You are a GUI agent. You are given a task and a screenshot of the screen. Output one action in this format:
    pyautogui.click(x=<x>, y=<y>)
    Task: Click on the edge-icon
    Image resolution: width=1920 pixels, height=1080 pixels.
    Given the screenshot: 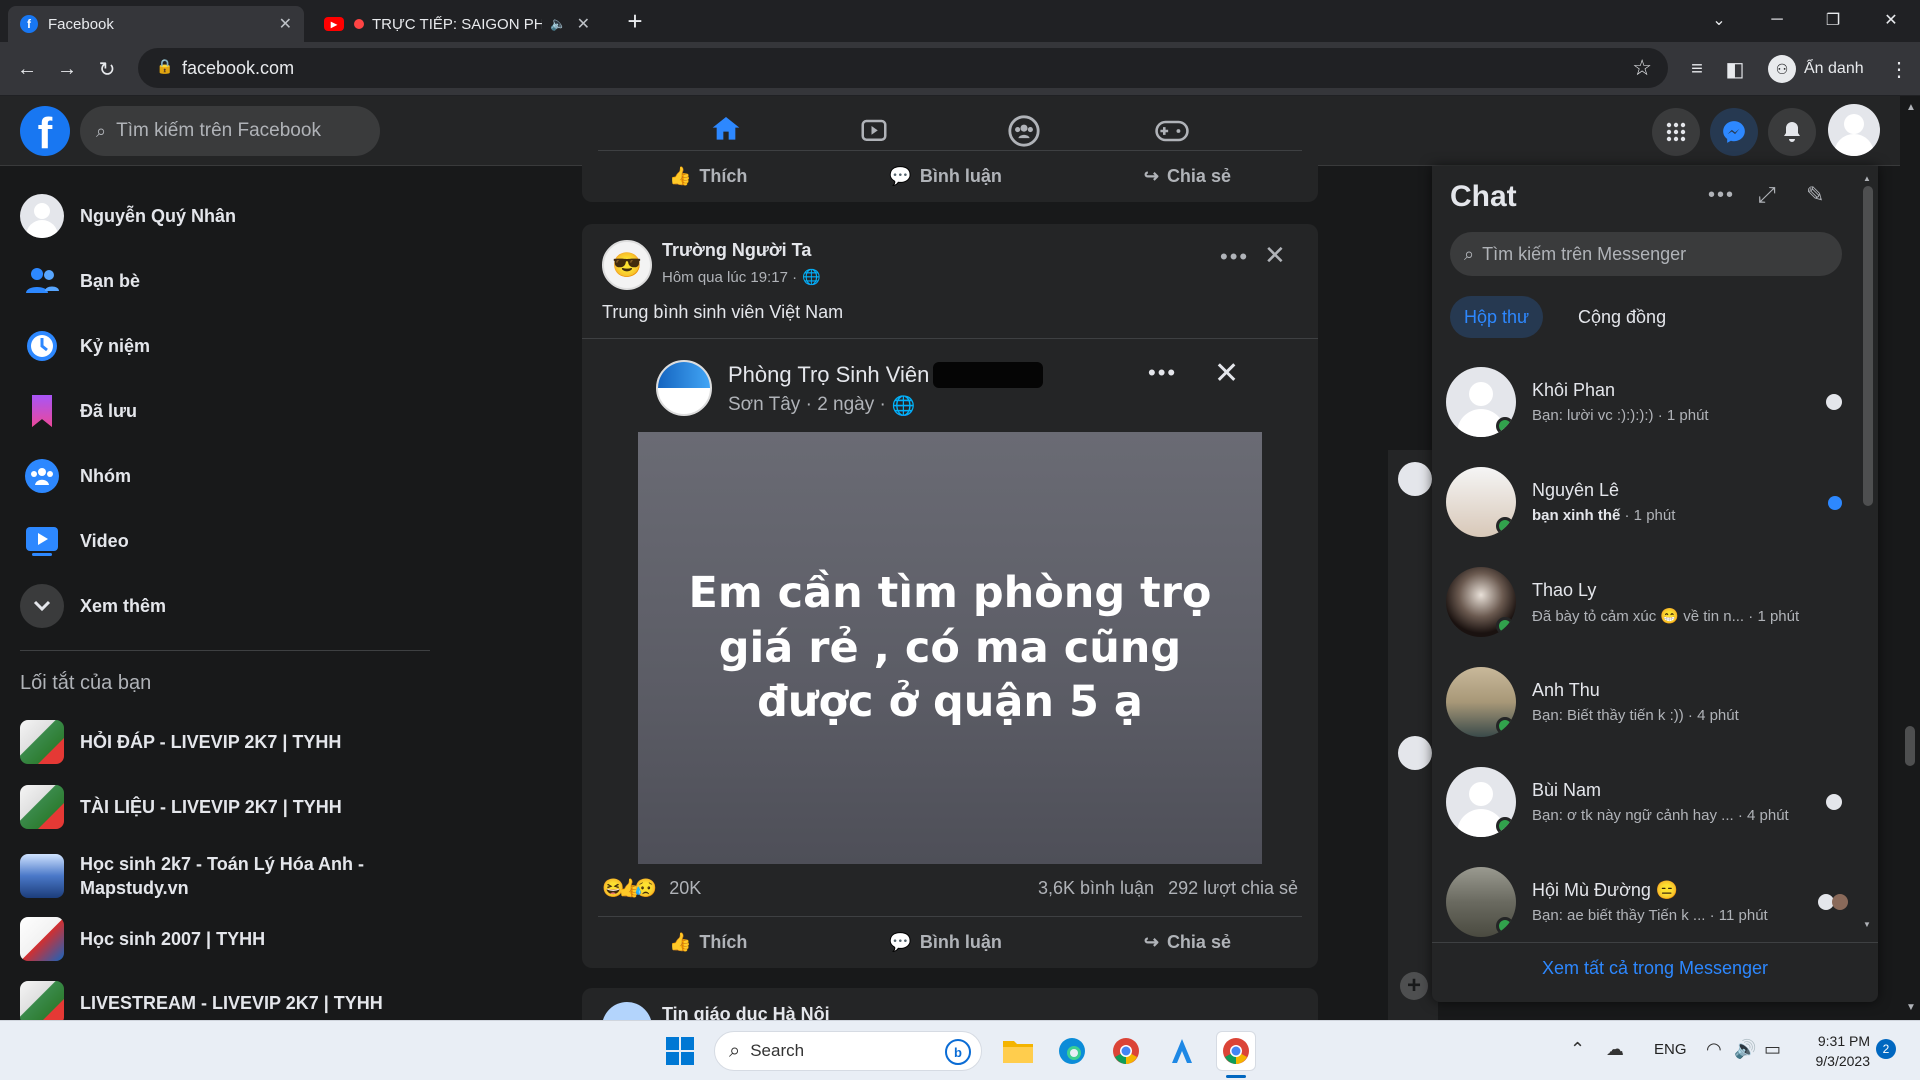 What is the action you would take?
    pyautogui.click(x=1072, y=1051)
    